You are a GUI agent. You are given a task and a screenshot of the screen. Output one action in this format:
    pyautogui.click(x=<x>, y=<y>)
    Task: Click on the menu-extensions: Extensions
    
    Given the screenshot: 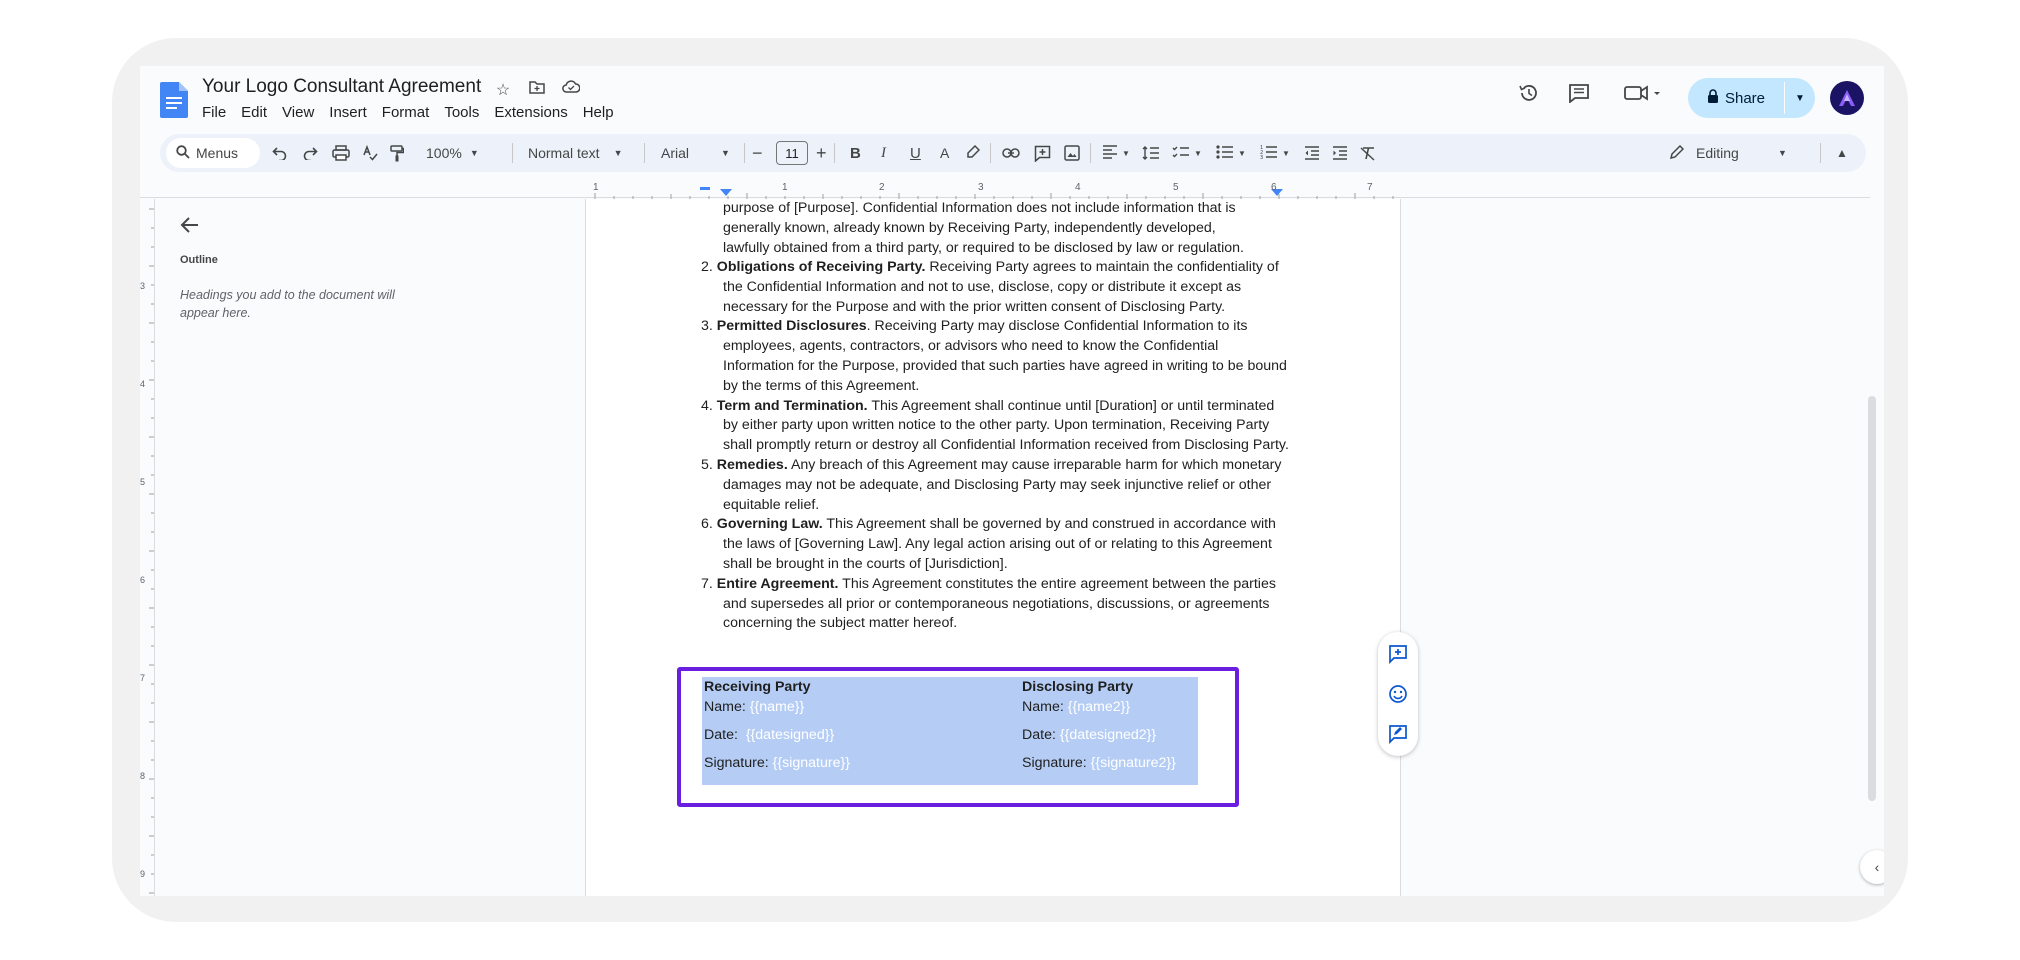 What is the action you would take?
    pyautogui.click(x=530, y=112)
    